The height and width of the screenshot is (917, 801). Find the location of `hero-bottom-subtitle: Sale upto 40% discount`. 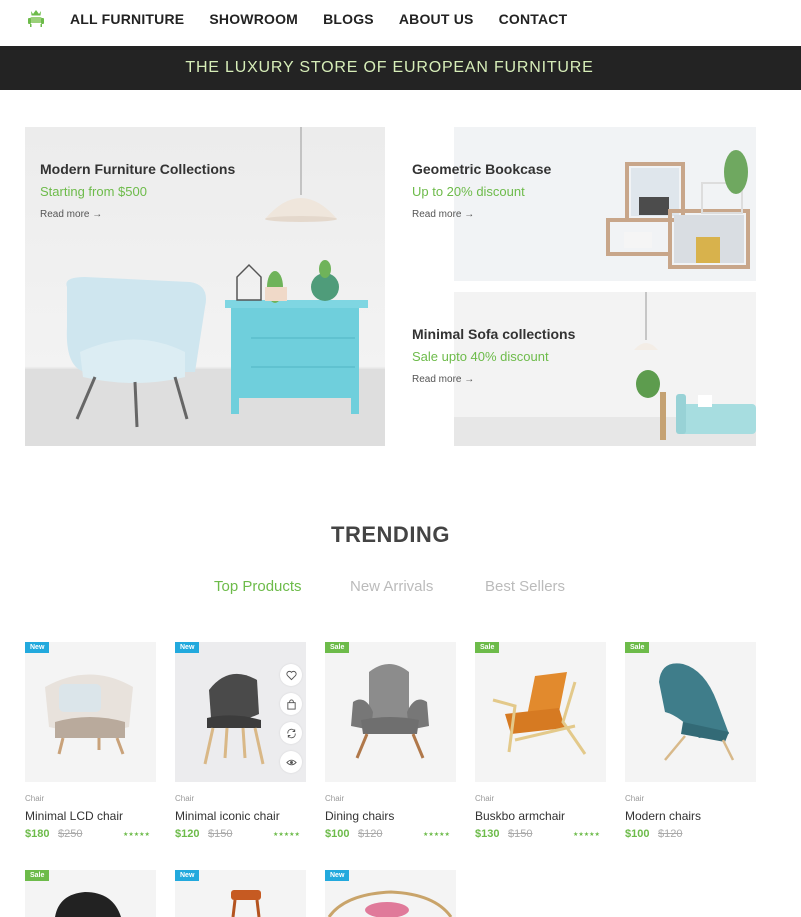

hero-bottom-subtitle: Sale upto 40% discount is located at coordinates (480, 356).